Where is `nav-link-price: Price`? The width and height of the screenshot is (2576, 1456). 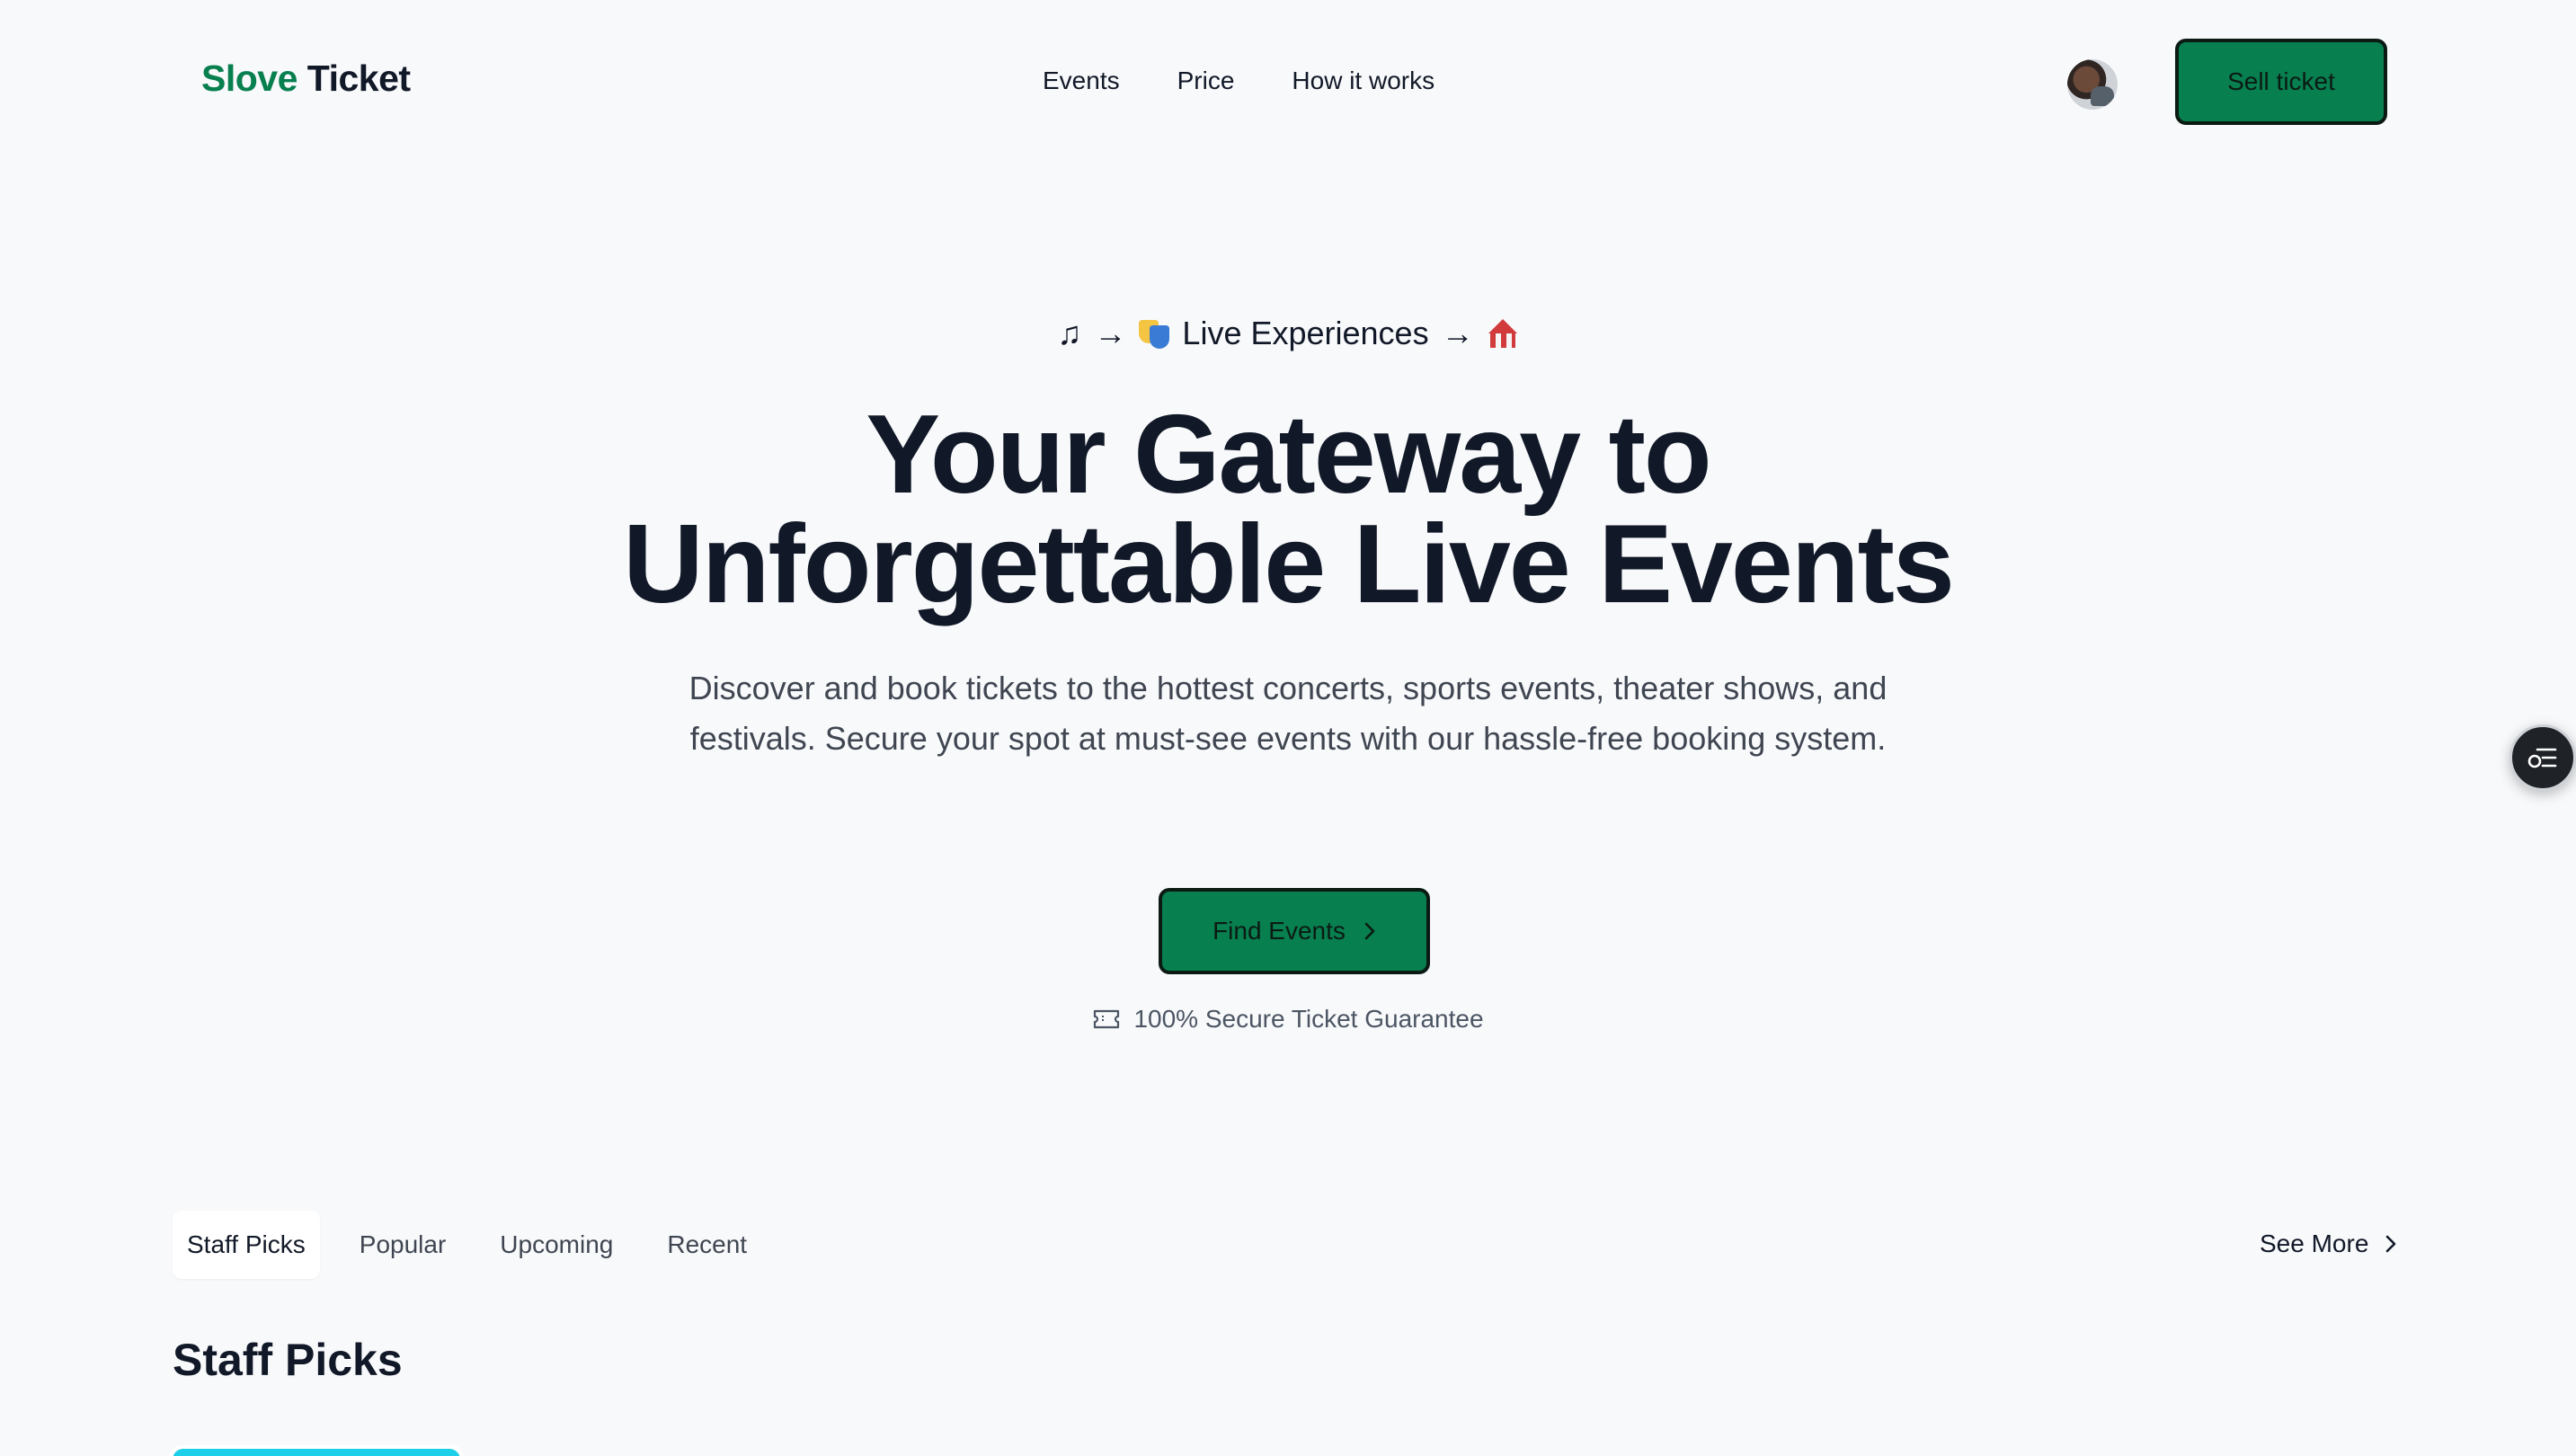
nav-link-price: Price is located at coordinates (1206, 81).